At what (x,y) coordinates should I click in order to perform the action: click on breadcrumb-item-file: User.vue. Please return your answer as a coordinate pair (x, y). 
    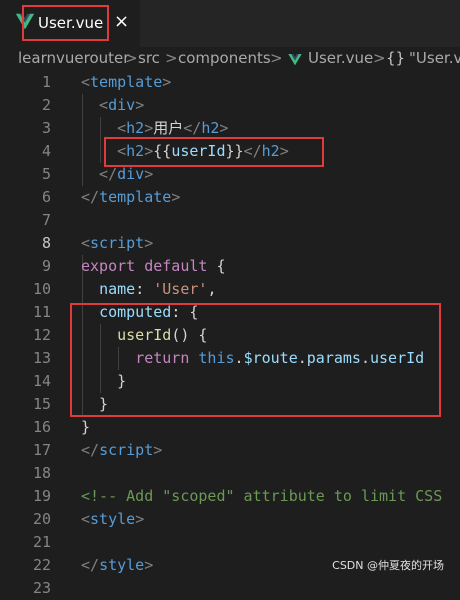
    Looking at the image, I should click on (340, 58).